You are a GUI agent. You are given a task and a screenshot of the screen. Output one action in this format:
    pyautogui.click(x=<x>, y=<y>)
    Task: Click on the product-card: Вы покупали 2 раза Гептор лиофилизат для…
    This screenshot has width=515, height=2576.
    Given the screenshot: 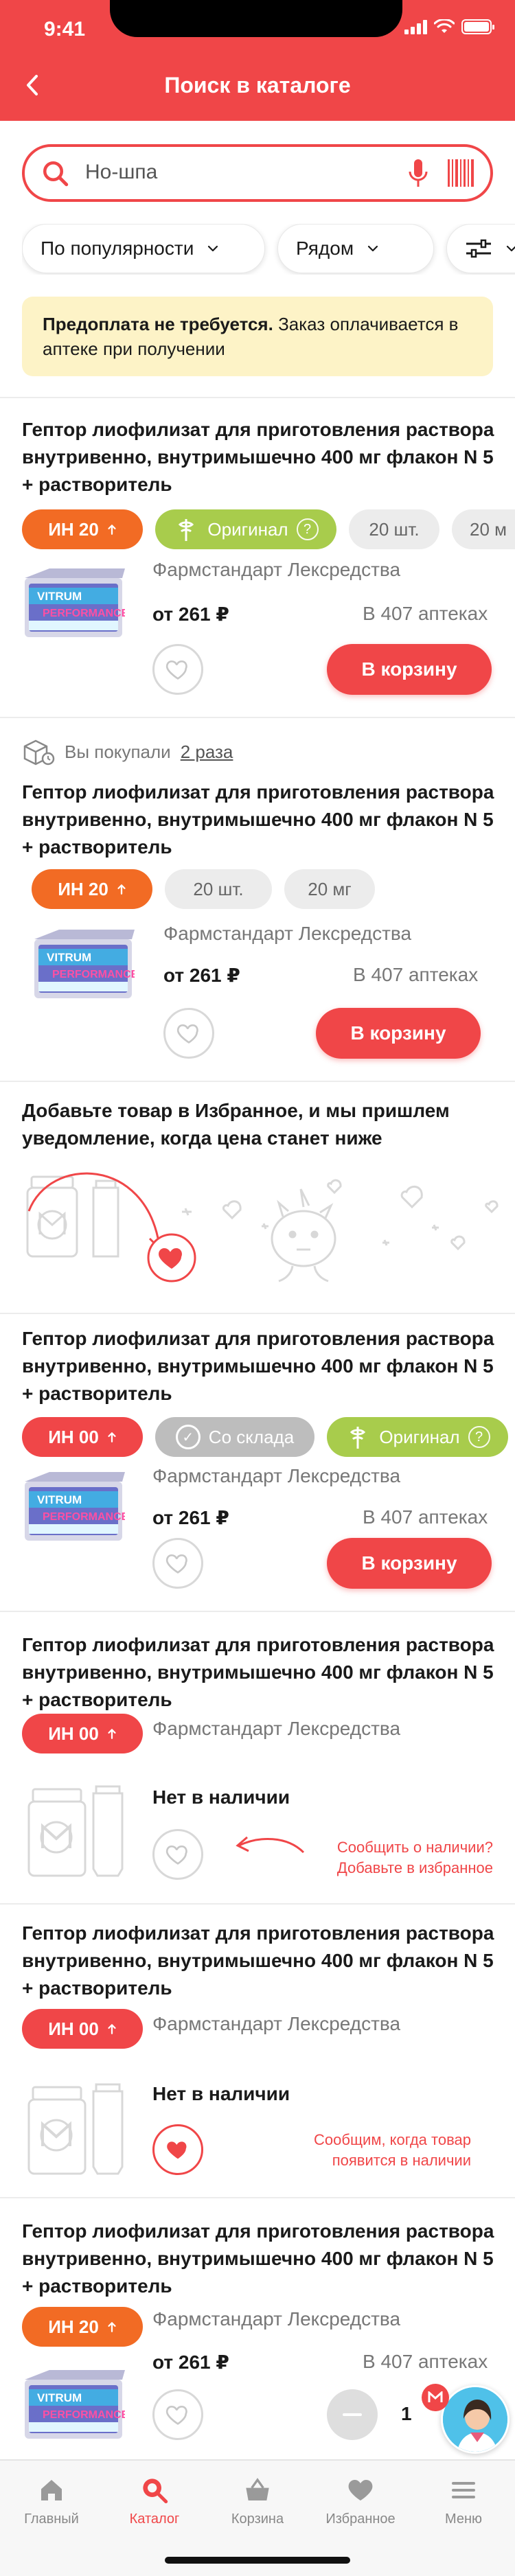 What is the action you would take?
    pyautogui.click(x=257, y=899)
    